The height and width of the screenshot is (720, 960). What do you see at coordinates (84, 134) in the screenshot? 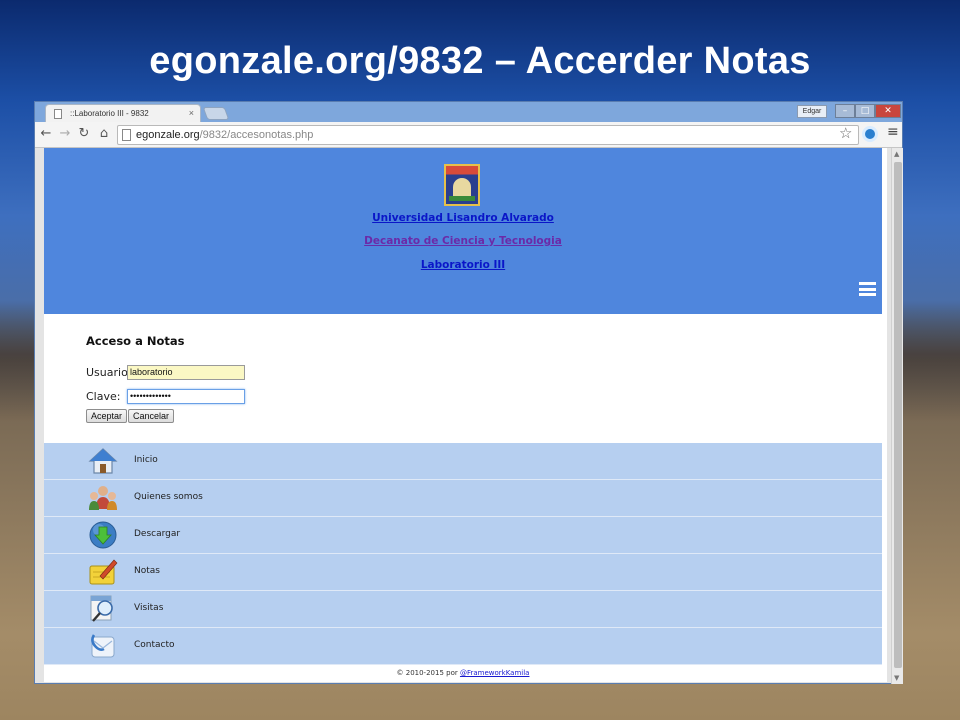
I see `reload-button: ↻` at bounding box center [84, 134].